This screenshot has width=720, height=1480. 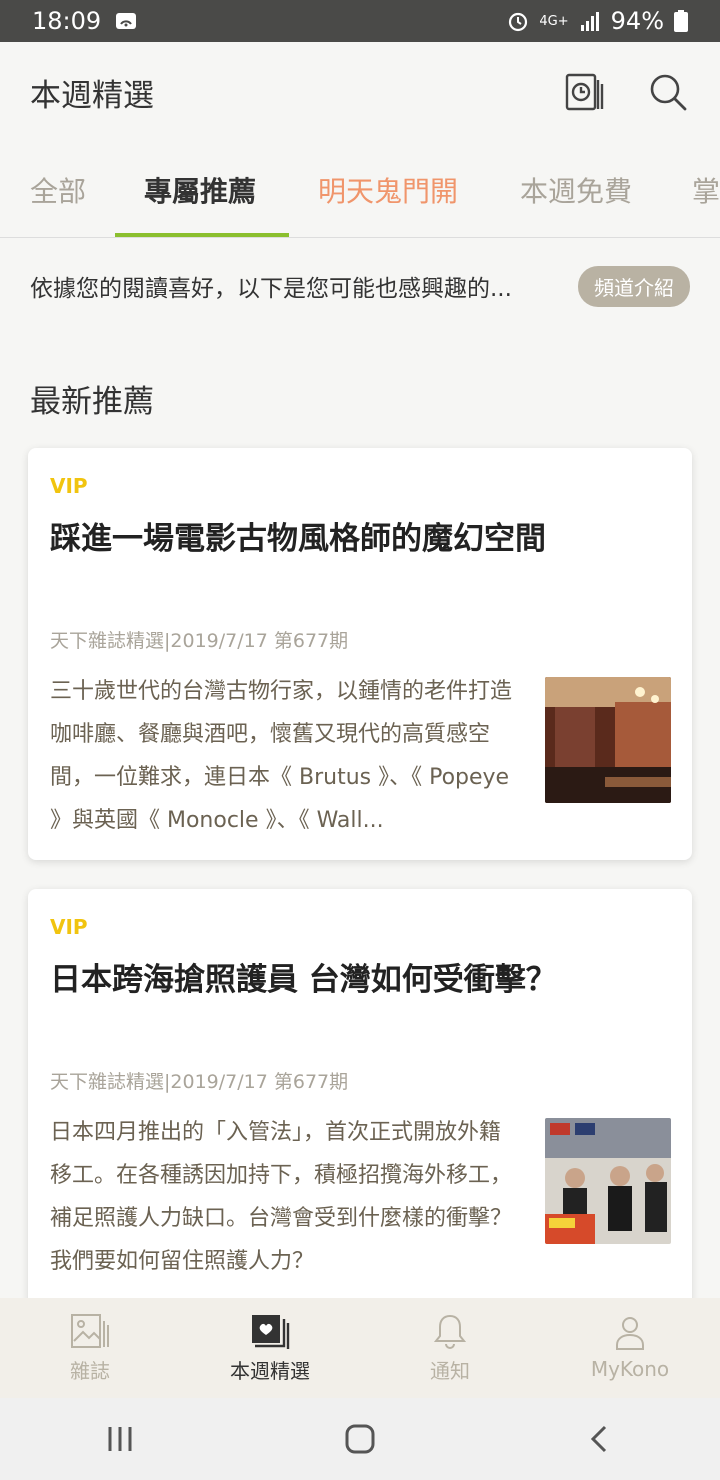 What do you see at coordinates (92, 402) in the screenshot?
I see `section-title: 最新推薦` at bounding box center [92, 402].